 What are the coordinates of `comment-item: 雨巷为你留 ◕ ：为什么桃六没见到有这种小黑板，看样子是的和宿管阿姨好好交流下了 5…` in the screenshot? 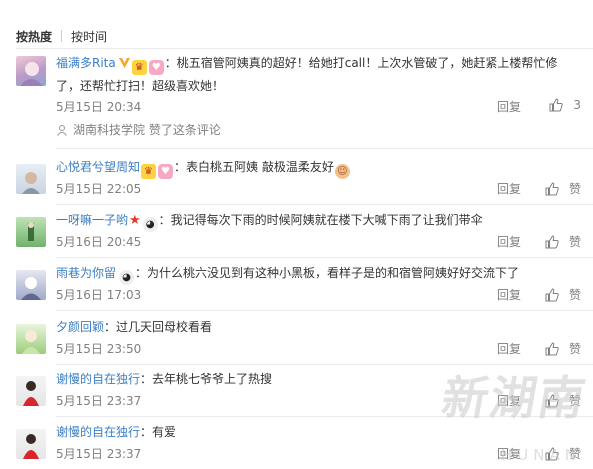 It's located at (304, 284).